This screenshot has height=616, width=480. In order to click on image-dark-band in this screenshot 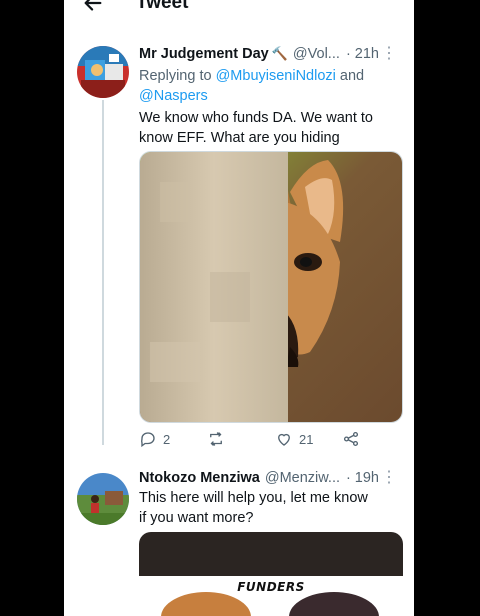, I will do `click(271, 554)`.